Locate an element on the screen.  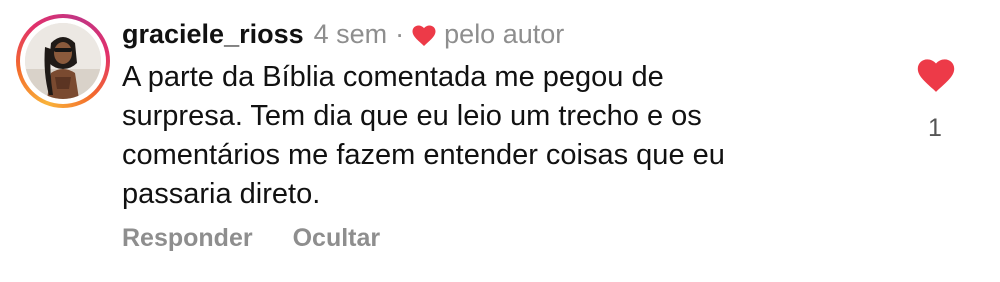
avatar-photo-icon is located at coordinates (63, 61).